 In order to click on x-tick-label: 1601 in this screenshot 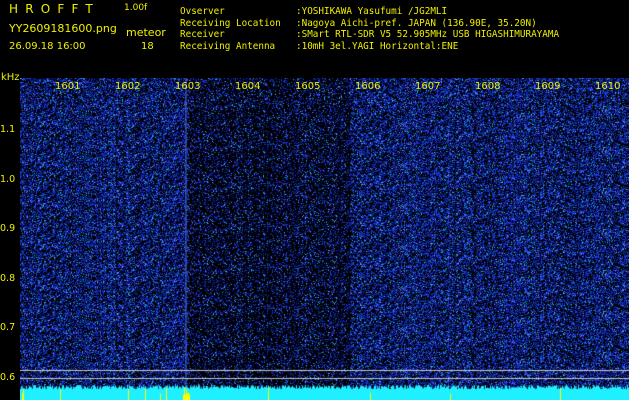, I will do `click(68, 86)`.